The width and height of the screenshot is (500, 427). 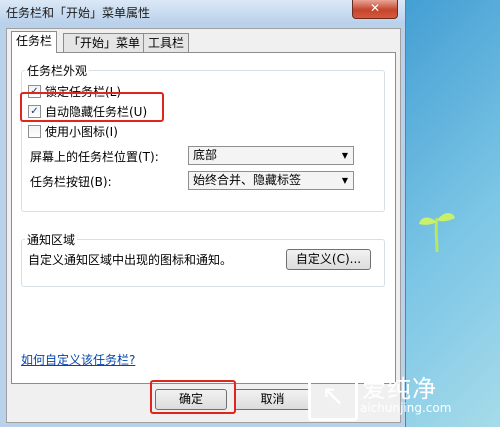 What do you see at coordinates (94, 157) in the screenshot?
I see `taskbar-position-label: 屏幕上的任务栏位置(T):` at bounding box center [94, 157].